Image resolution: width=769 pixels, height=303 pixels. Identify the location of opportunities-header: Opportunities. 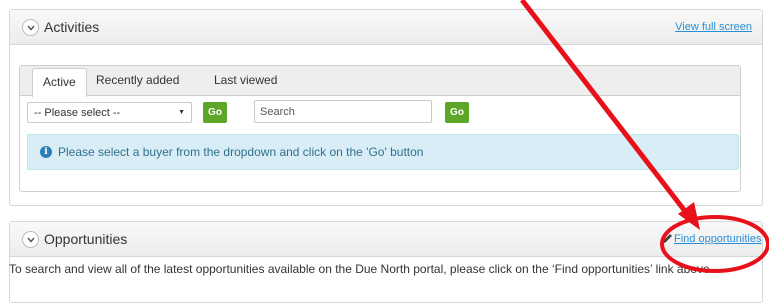
(386, 239).